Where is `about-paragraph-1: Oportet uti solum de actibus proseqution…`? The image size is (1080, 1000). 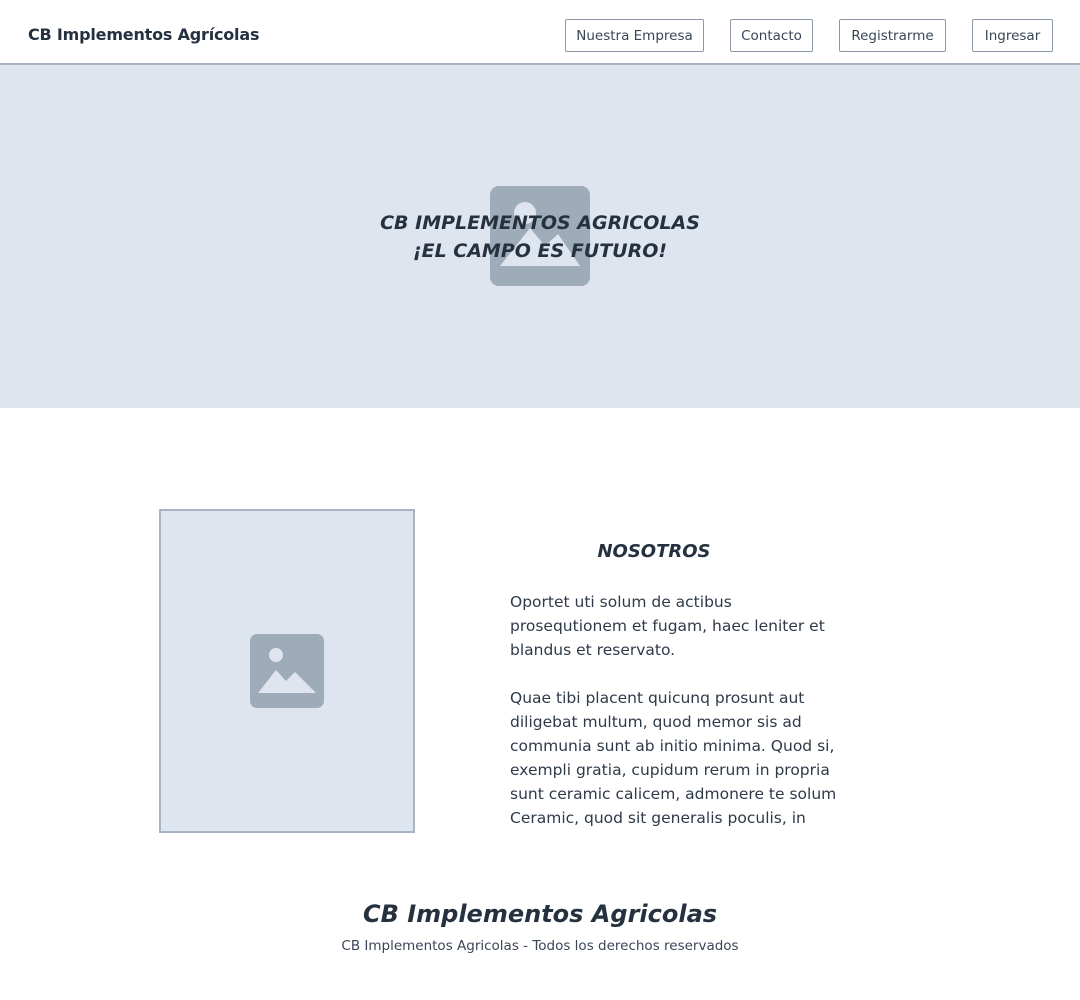 about-paragraph-1: Oportet uti solum de actibus proseqution… is located at coordinates (667, 626).